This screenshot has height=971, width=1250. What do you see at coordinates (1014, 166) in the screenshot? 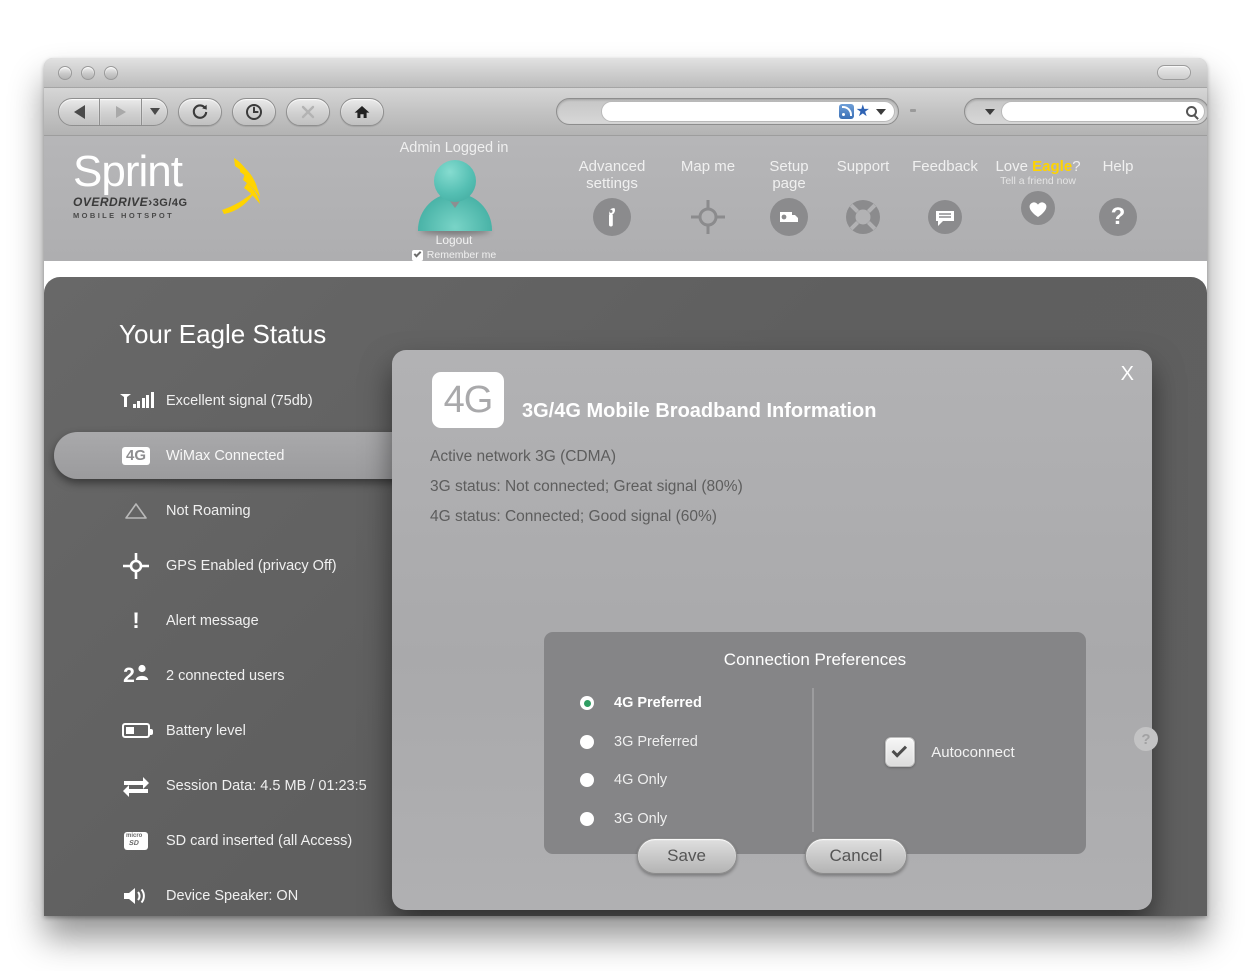
I see `nav-label-prefix: Love` at bounding box center [1014, 166].